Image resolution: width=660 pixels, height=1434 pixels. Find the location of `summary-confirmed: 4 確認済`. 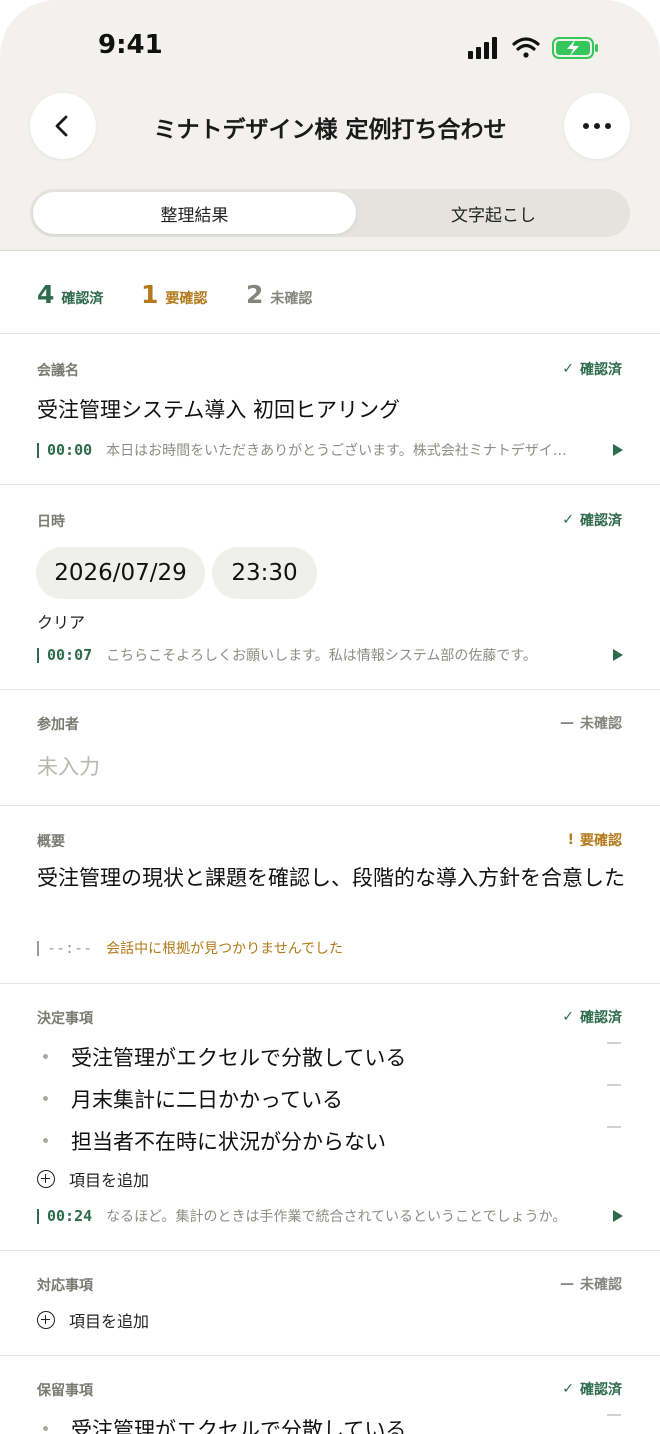

summary-confirmed: 4 確認済 is located at coordinates (70, 294).